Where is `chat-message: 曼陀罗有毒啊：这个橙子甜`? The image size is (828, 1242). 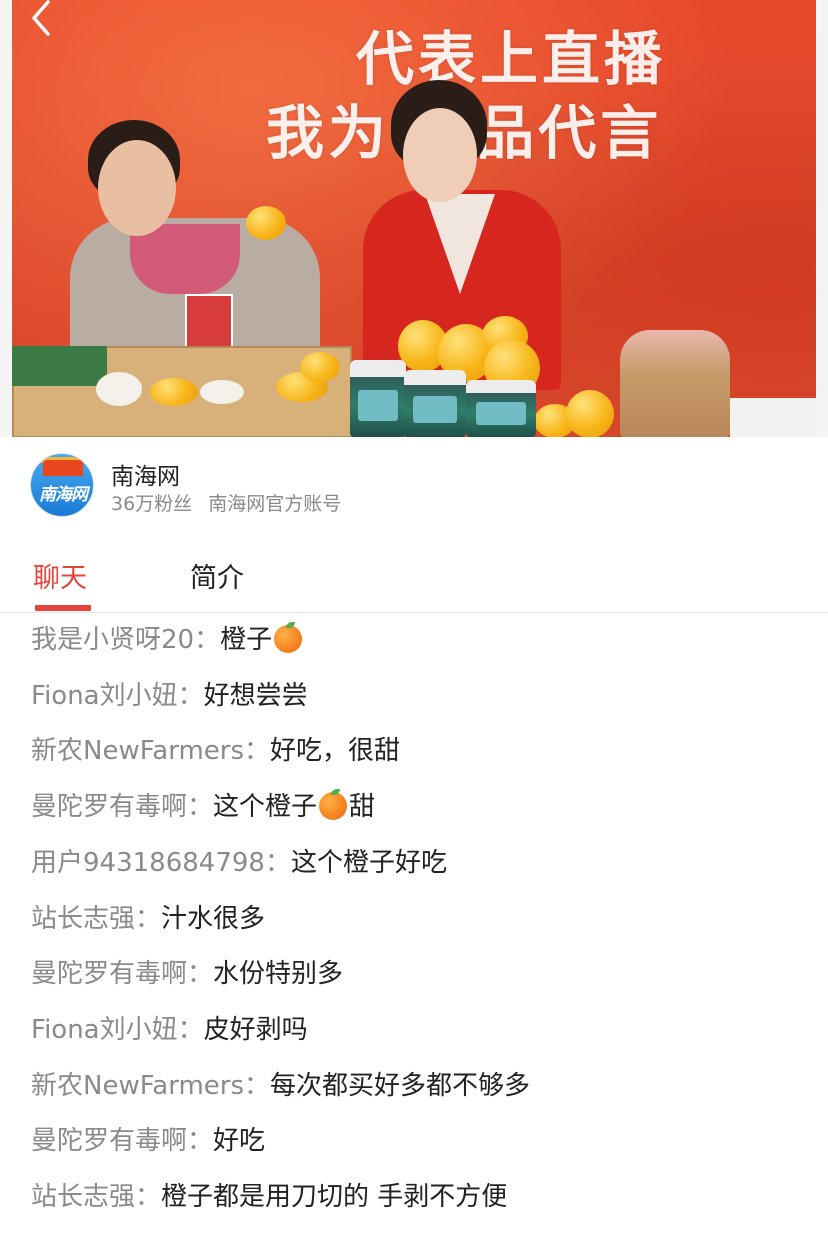 chat-message: 曼陀罗有毒啊：这个橙子甜 is located at coordinates (203, 806).